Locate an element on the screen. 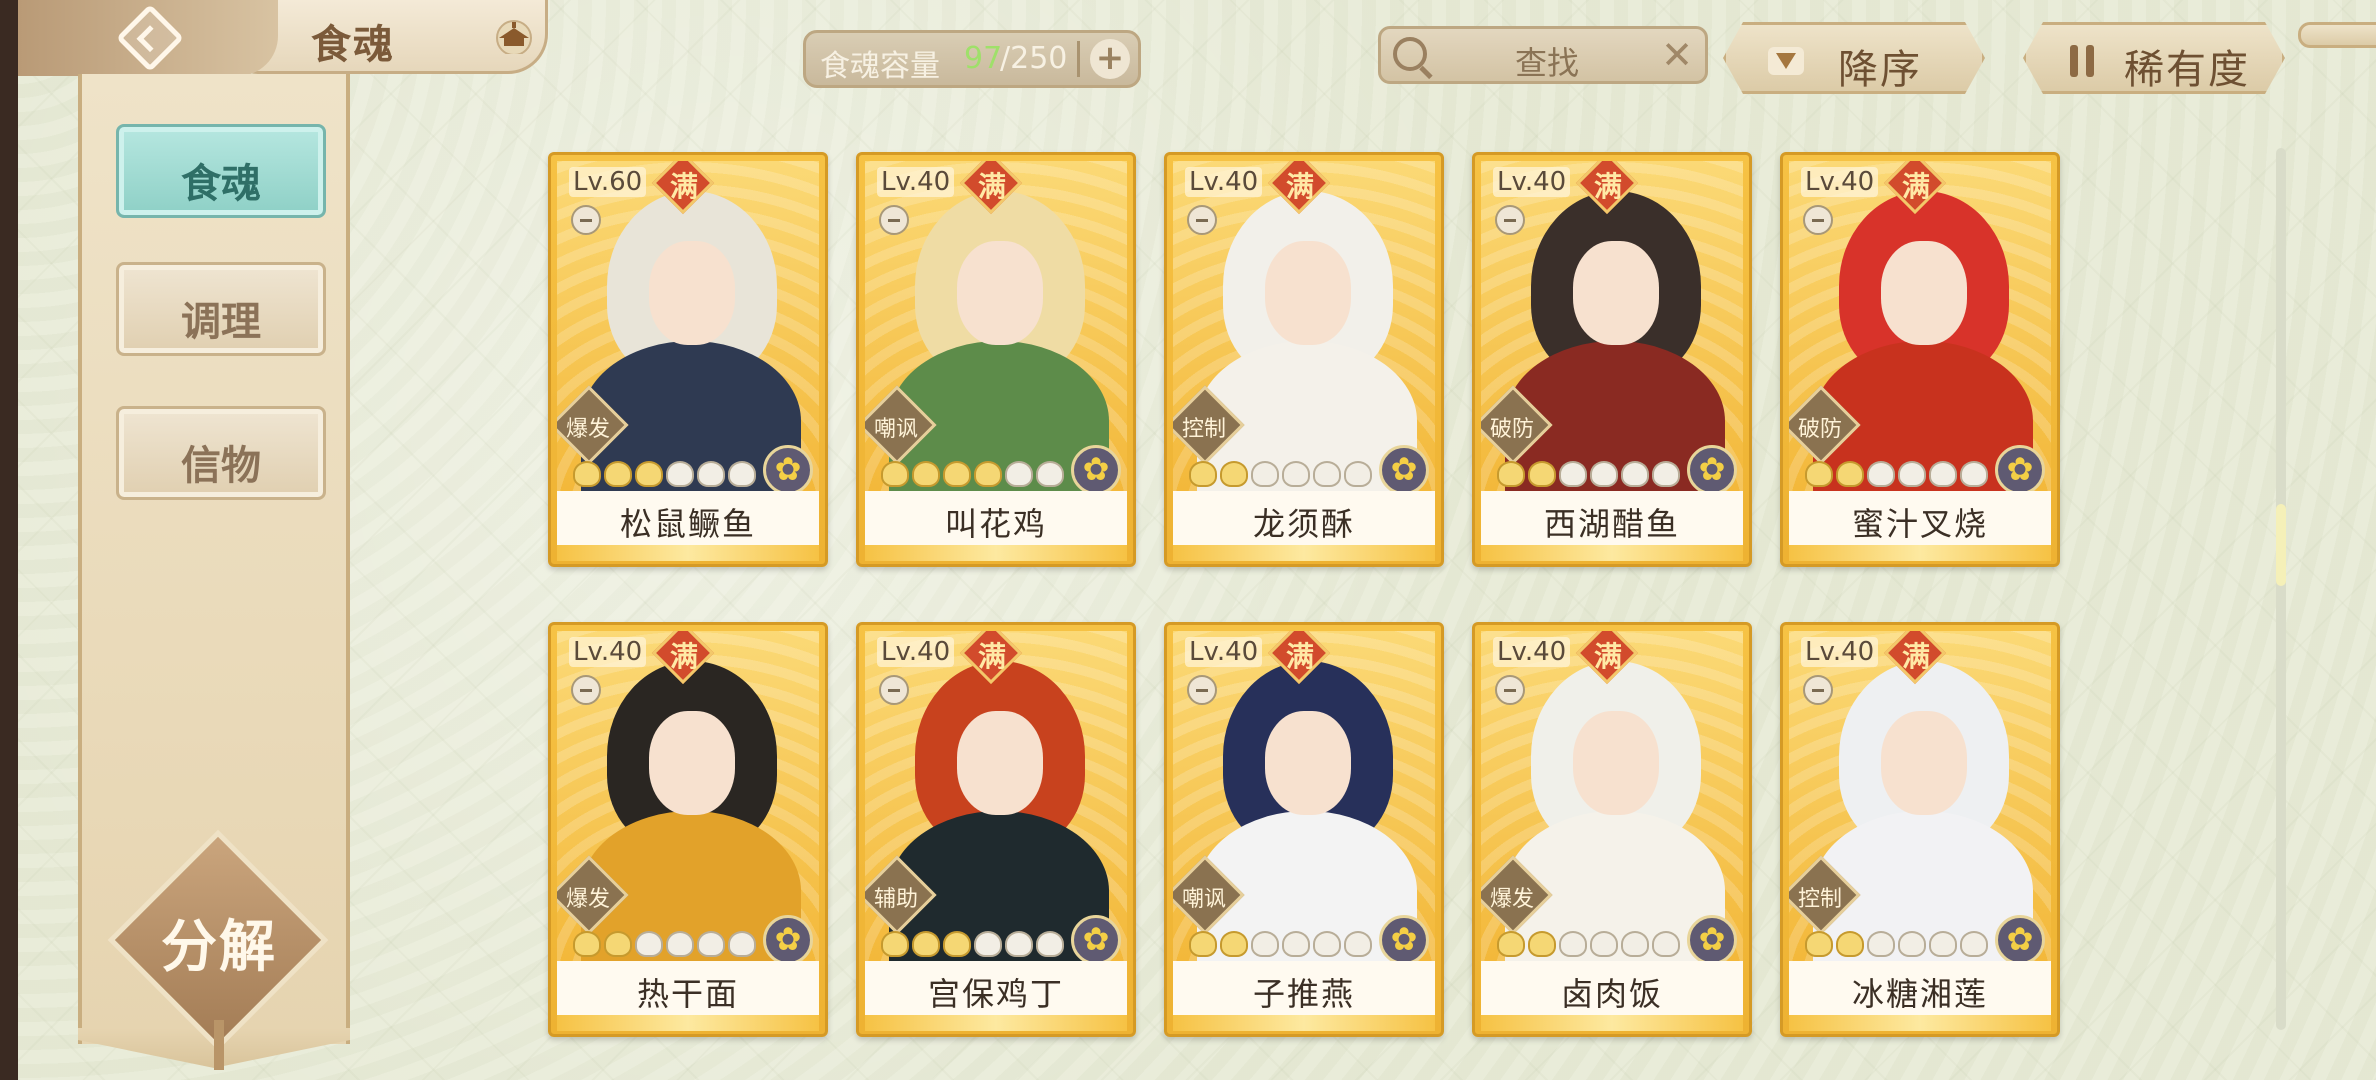 The height and width of the screenshot is (1080, 2376). character-portrait: Lv.40 满 嘲讽 ✿ is located at coordinates (996, 326).